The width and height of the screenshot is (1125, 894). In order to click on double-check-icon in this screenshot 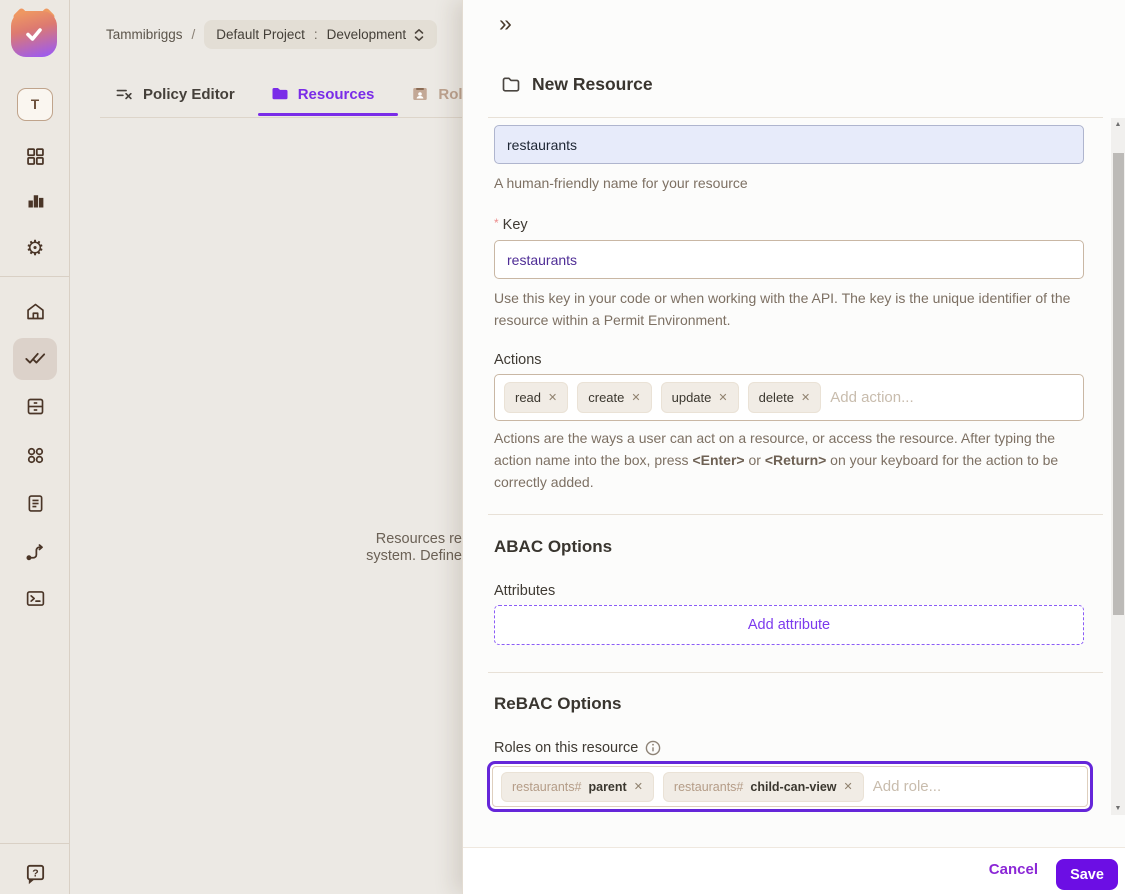, I will do `click(35, 358)`.